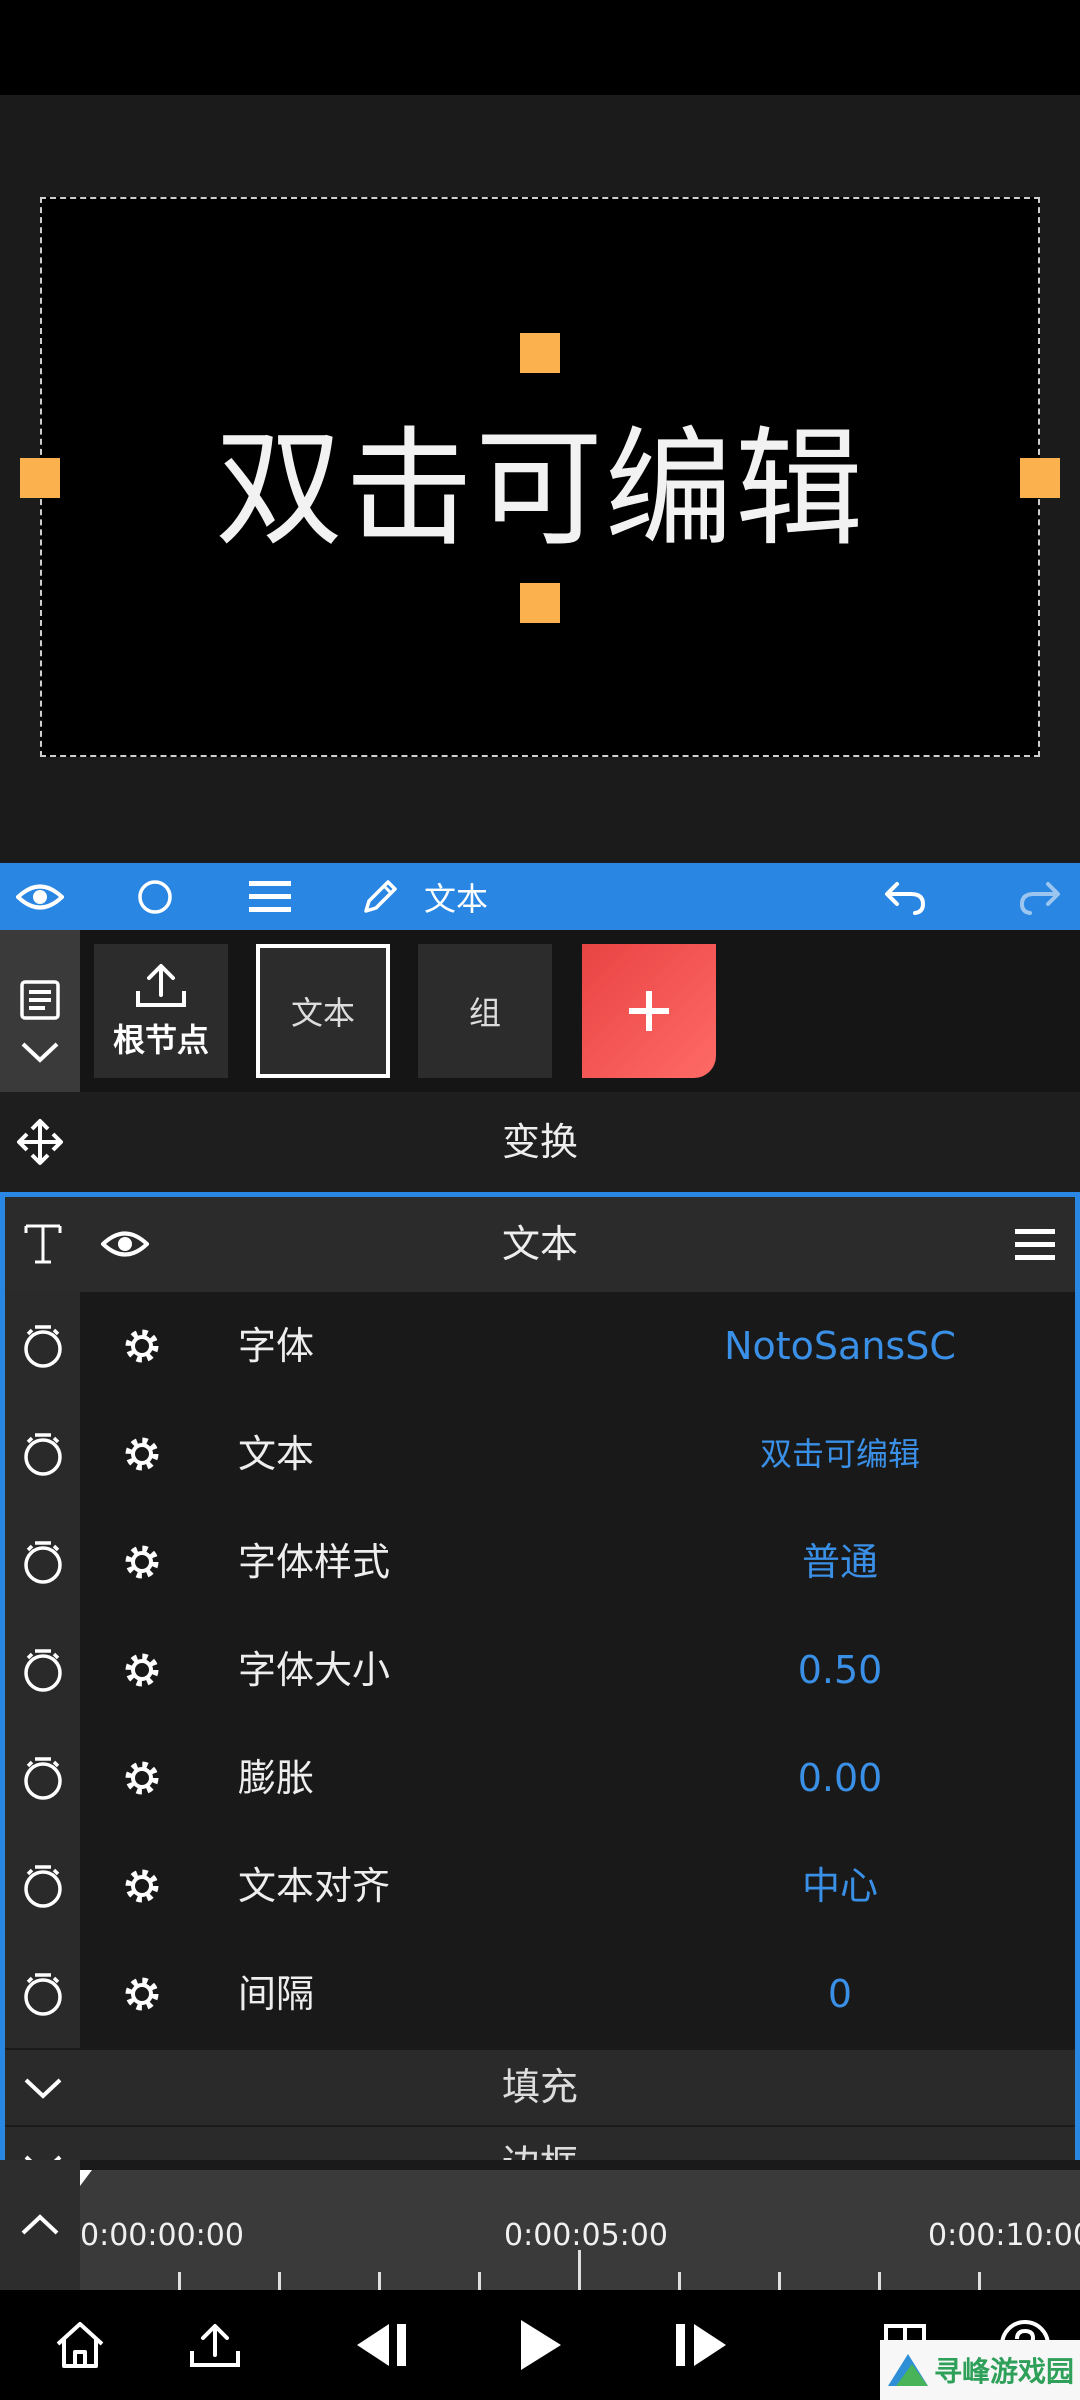 Image resolution: width=1080 pixels, height=2400 pixels. I want to click on share-icon, so click(215, 2345).